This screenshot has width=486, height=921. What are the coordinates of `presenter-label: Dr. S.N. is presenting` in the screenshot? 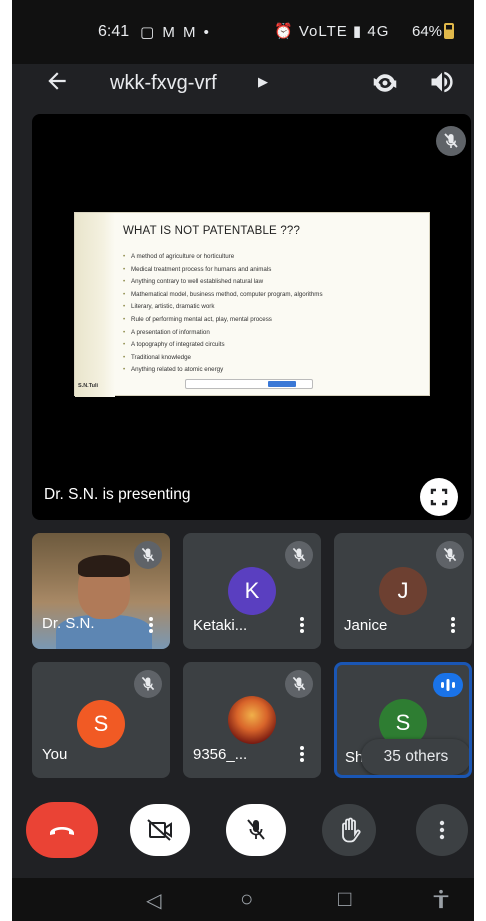 It's located at (117, 494).